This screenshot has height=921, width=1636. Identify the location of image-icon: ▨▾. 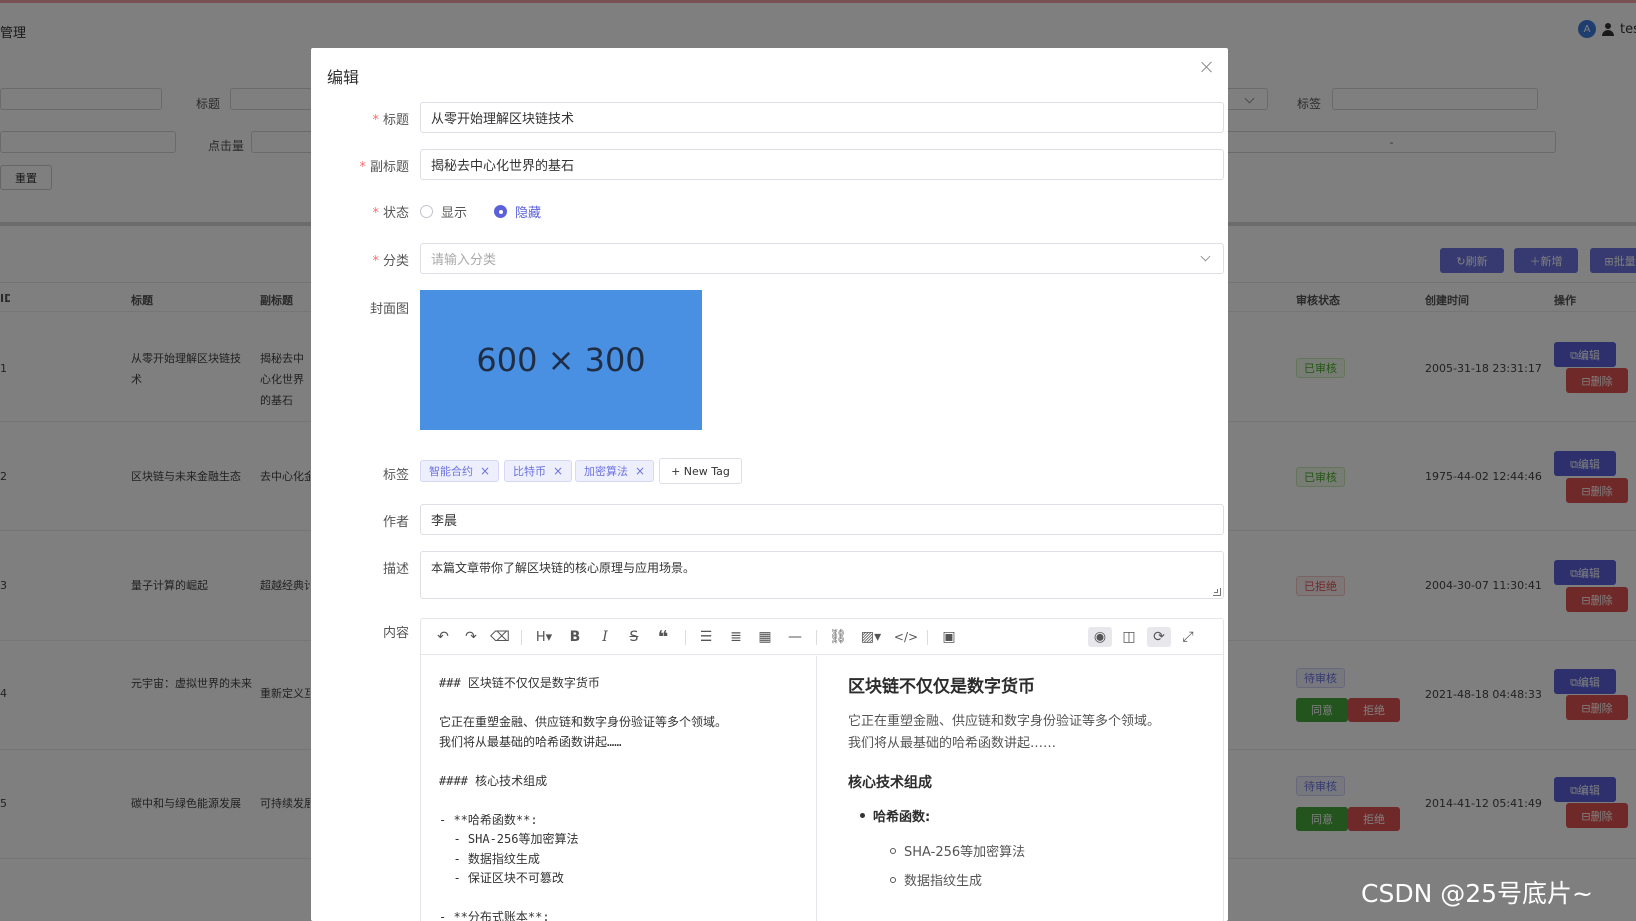
(871, 637).